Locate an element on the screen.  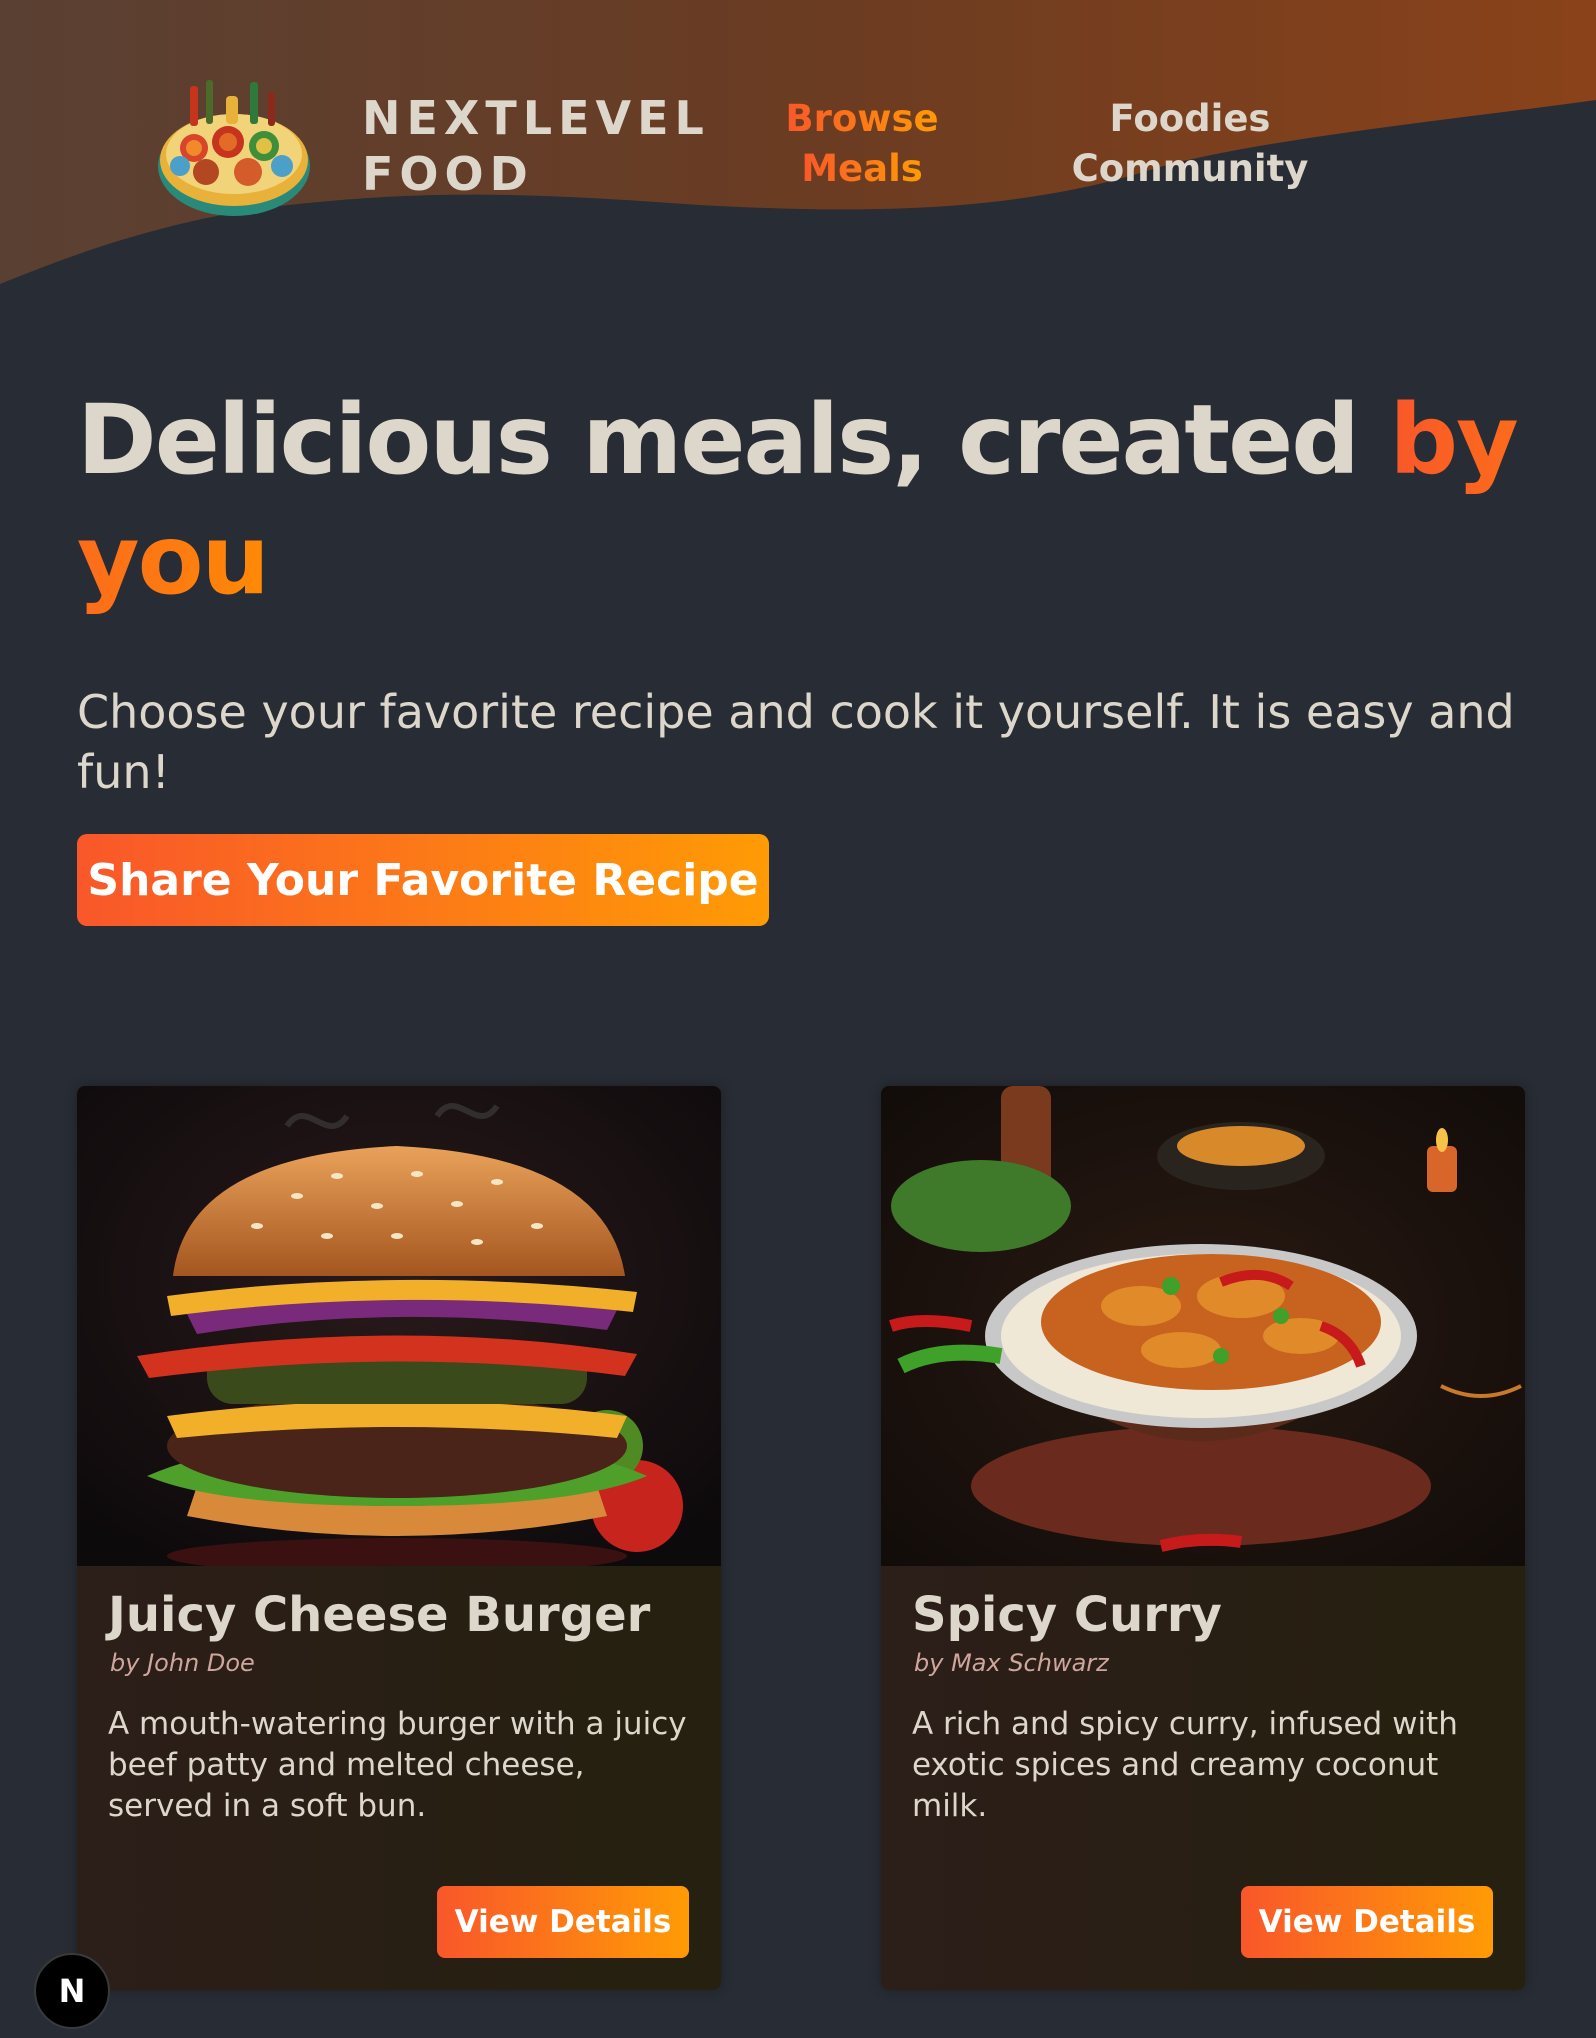
nav-browse-line2: Meals is located at coordinates (862, 168).